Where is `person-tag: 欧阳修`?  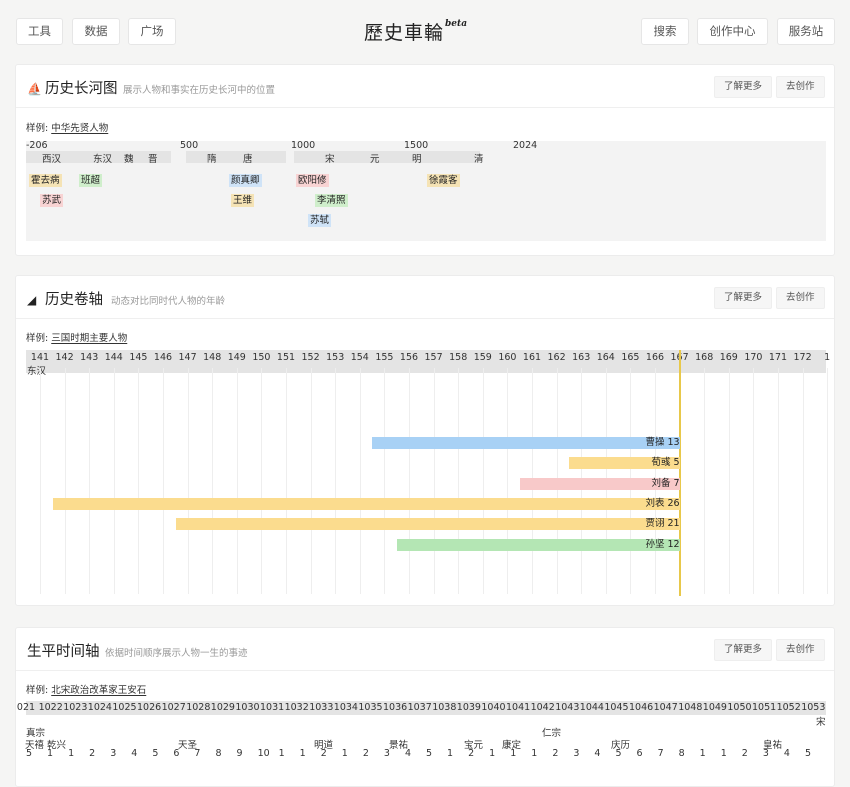
person-tag: 欧阳修 is located at coordinates (312, 180).